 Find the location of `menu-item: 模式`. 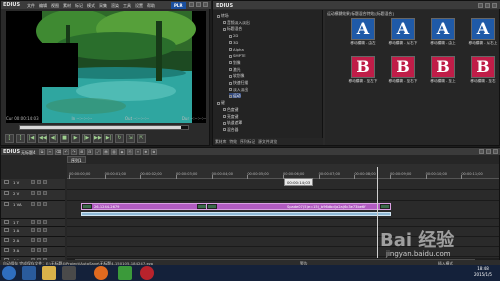

menu-item: 模式 is located at coordinates (91, 6).